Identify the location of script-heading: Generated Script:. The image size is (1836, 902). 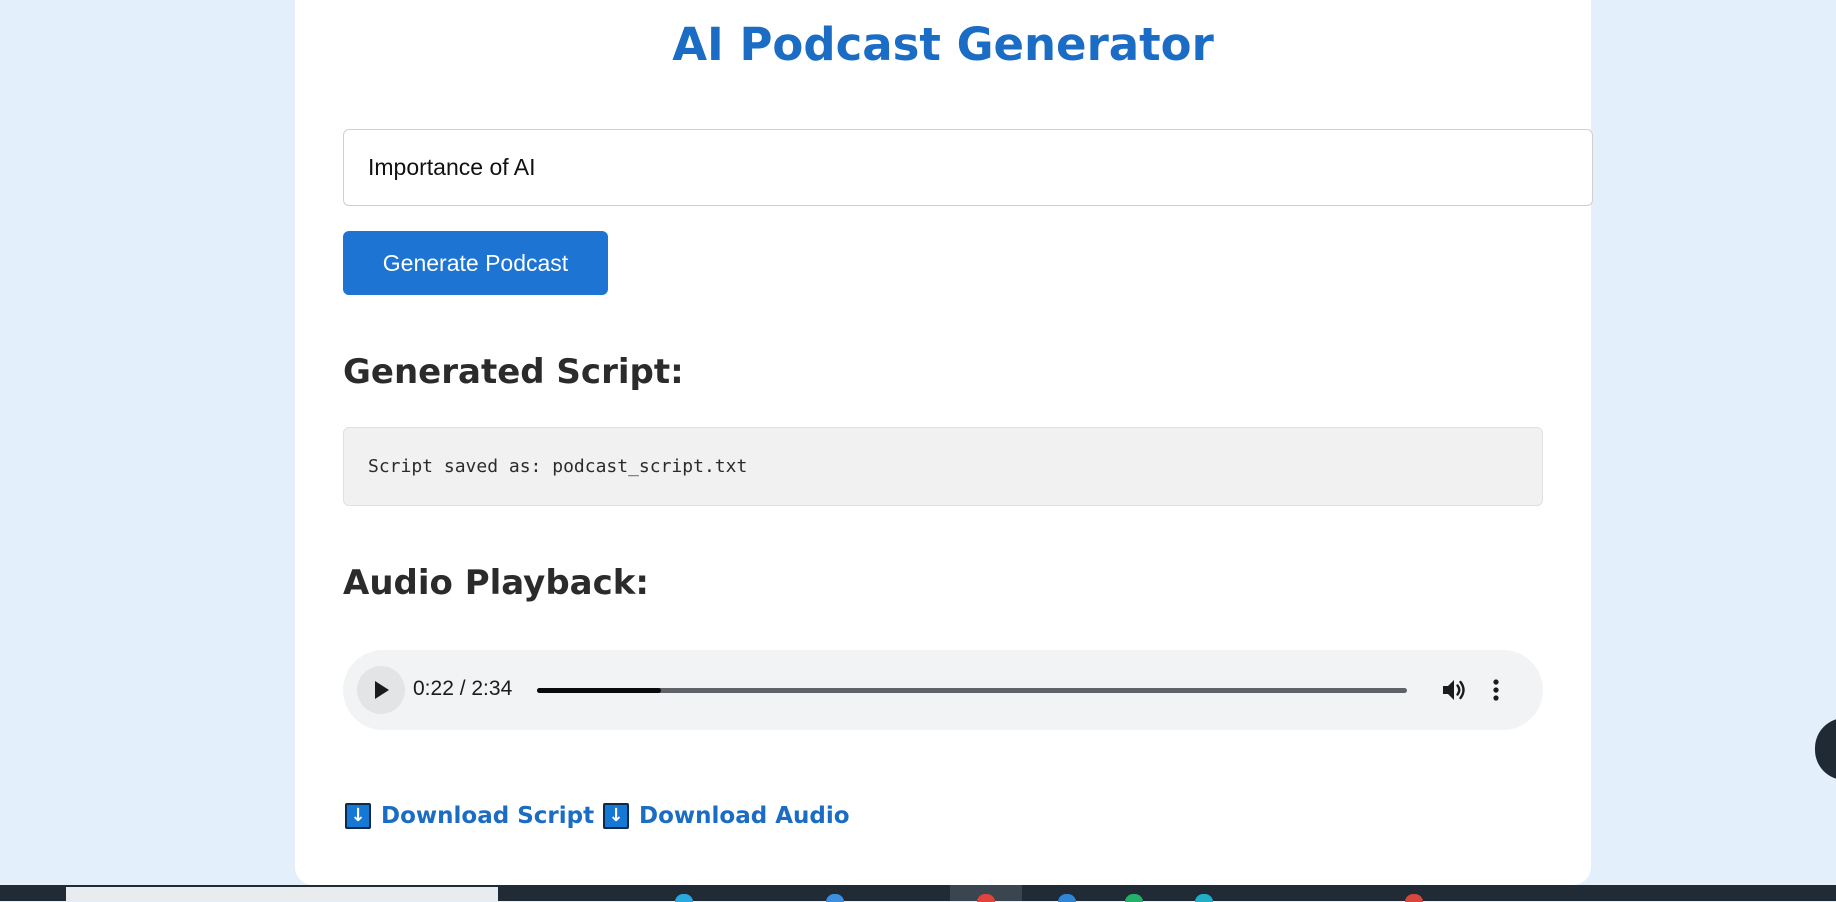
(513, 372).